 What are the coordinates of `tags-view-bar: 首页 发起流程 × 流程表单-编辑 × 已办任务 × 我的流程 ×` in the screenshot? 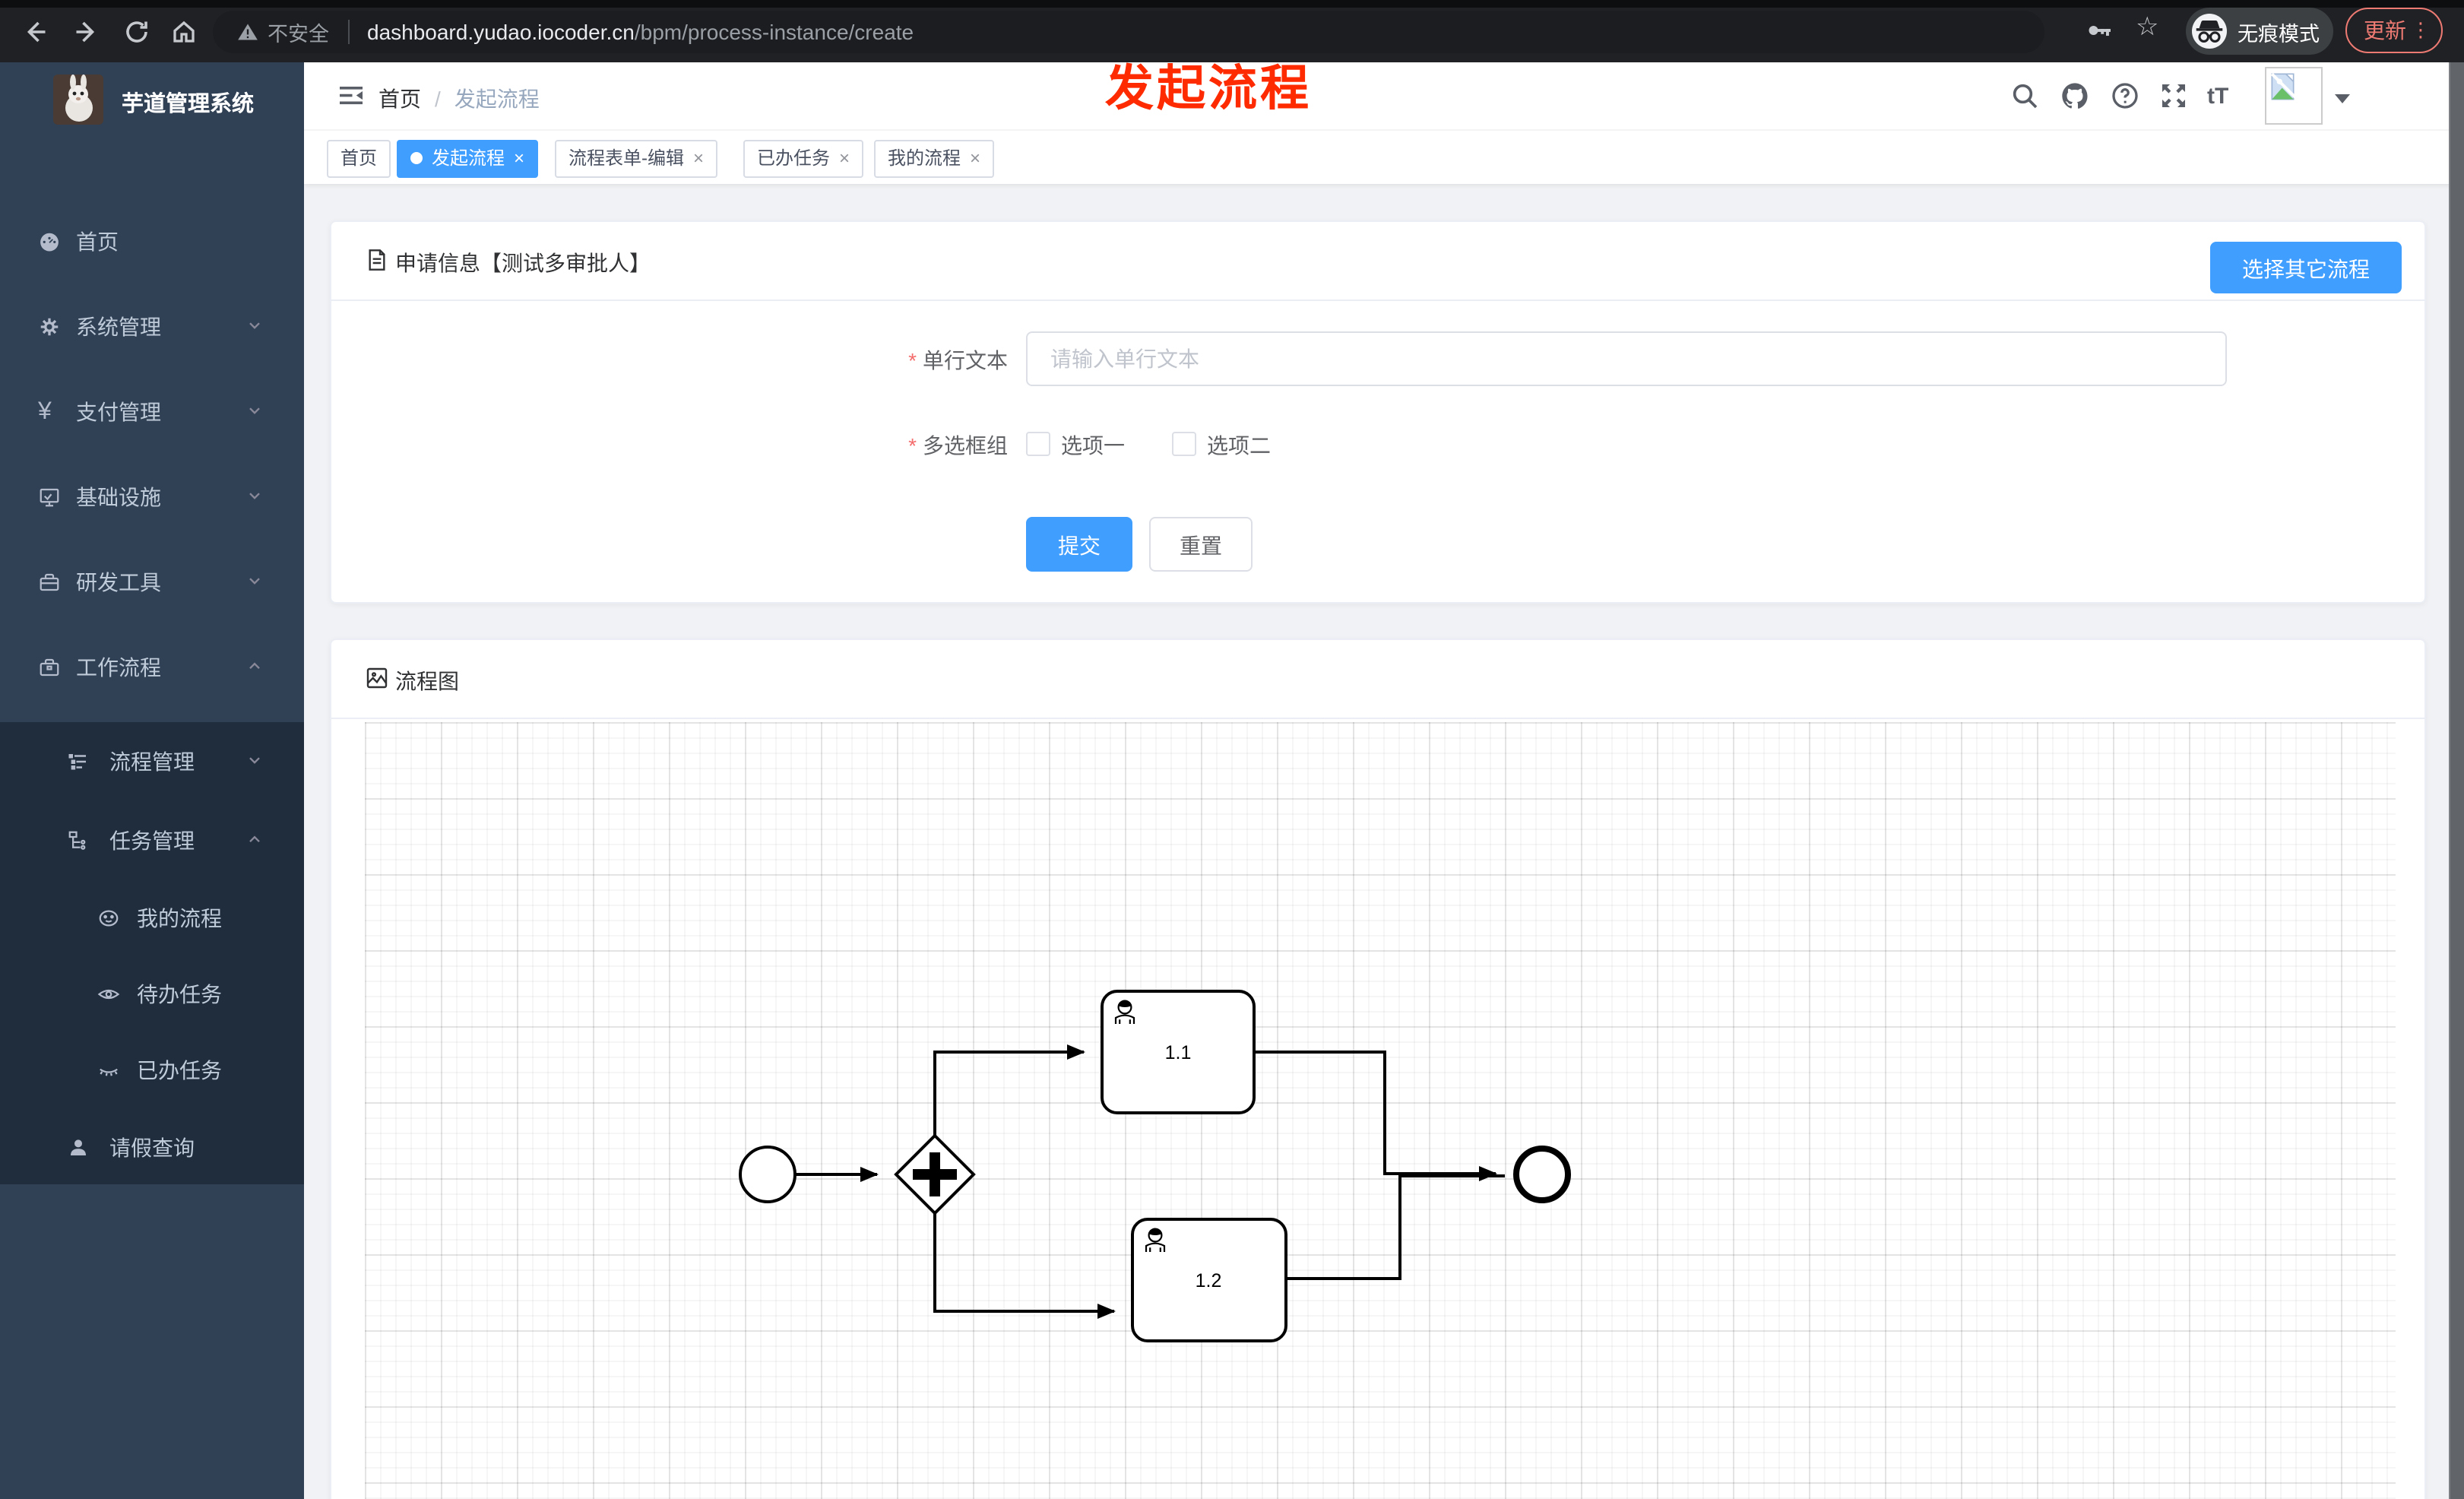 It's located at (1384, 156).